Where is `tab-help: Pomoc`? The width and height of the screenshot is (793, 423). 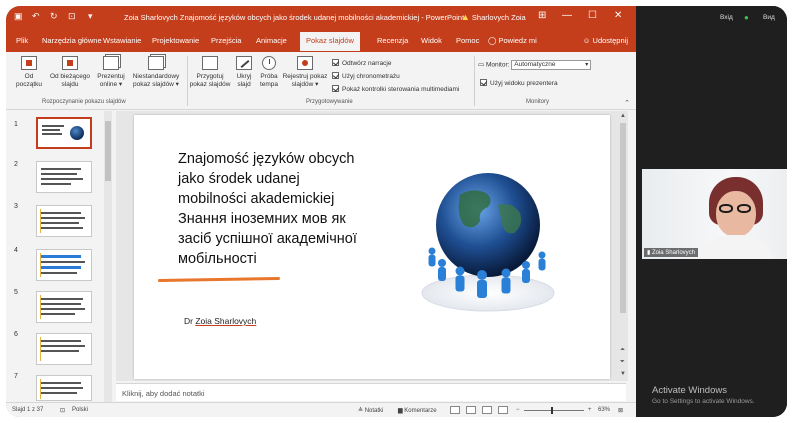 tab-help: Pomoc is located at coordinates (467, 40).